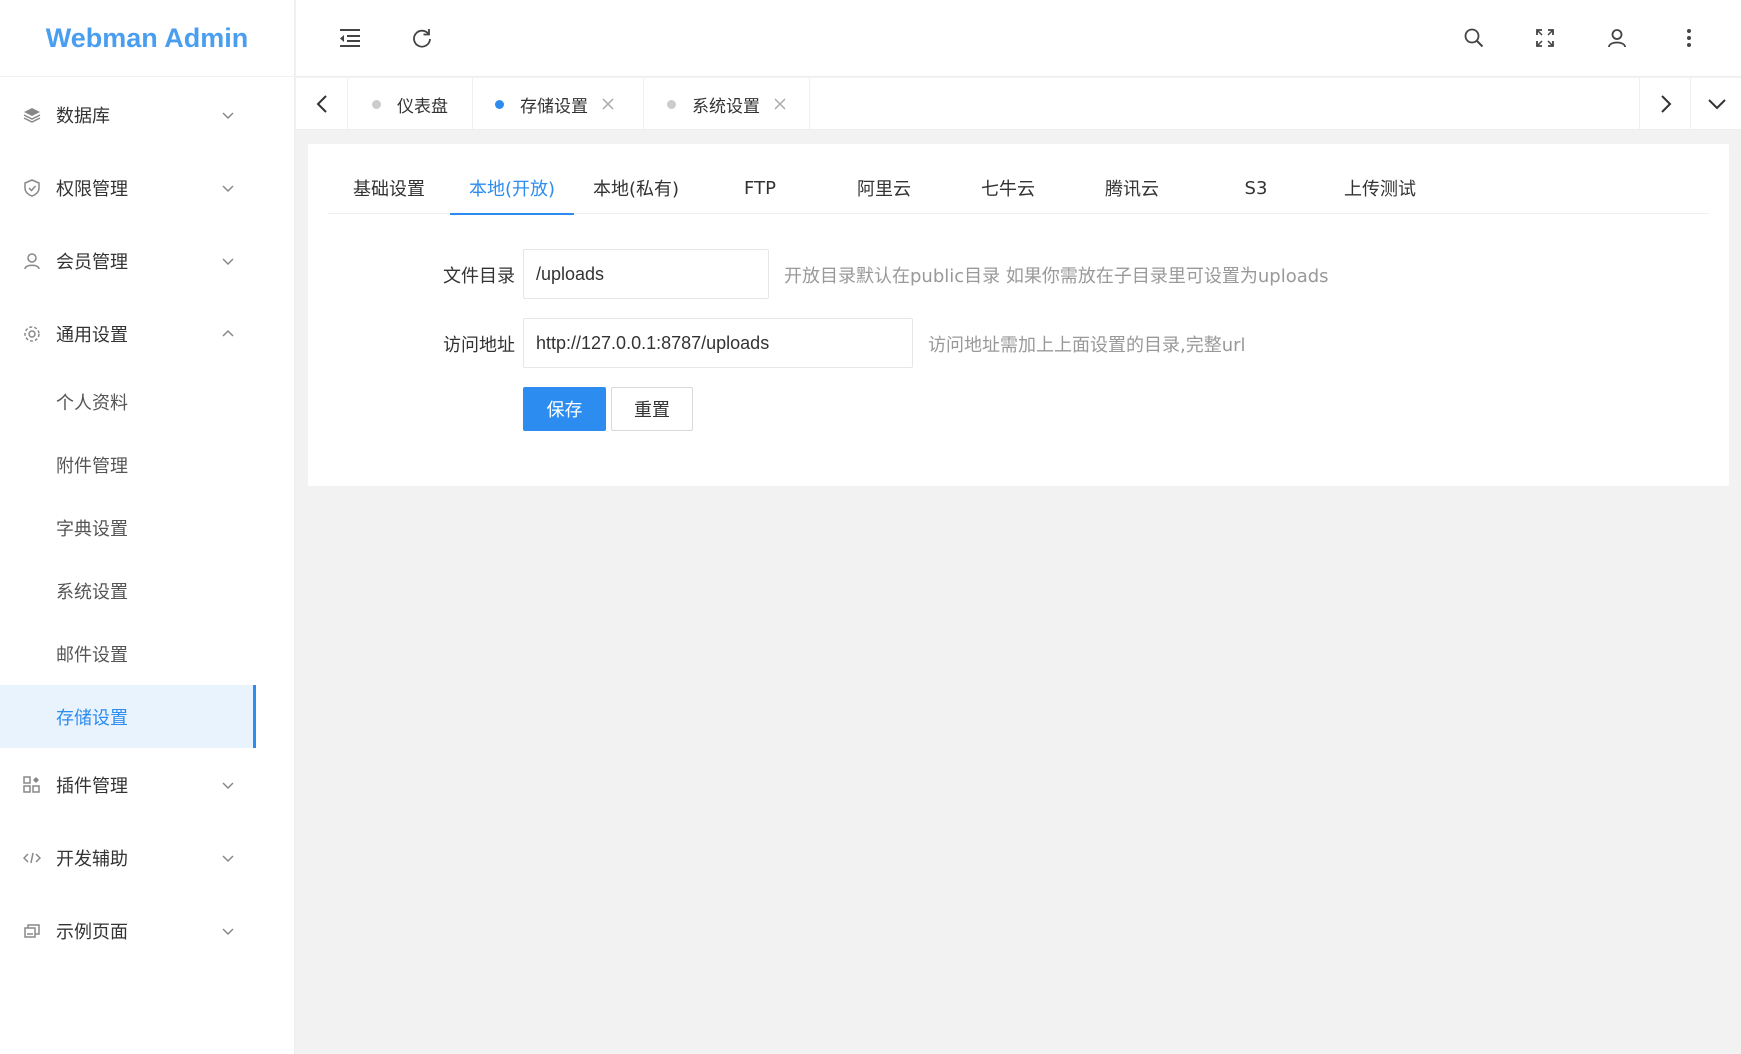 This screenshot has height=1054, width=1741. Describe the element at coordinates (760, 188) in the screenshot. I see `tab-ftp: FTP` at that location.